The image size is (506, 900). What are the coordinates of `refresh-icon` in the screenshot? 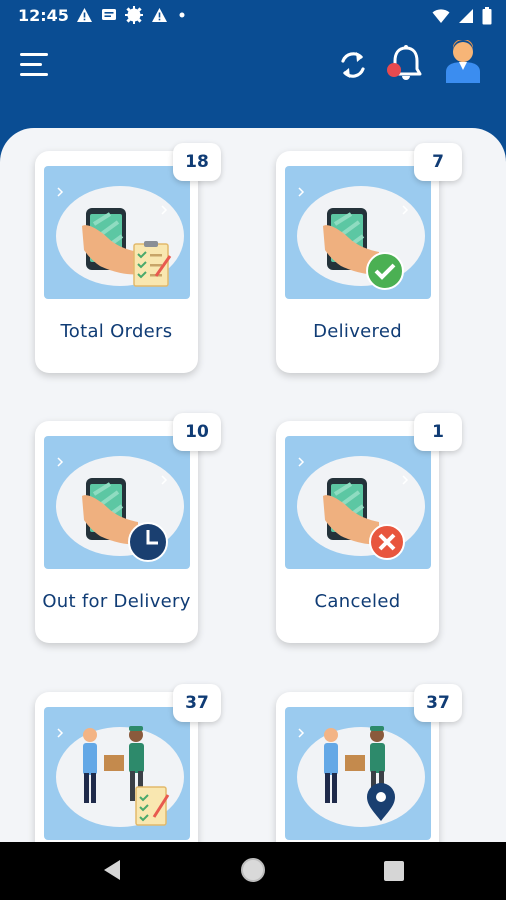 It's located at (353, 65).